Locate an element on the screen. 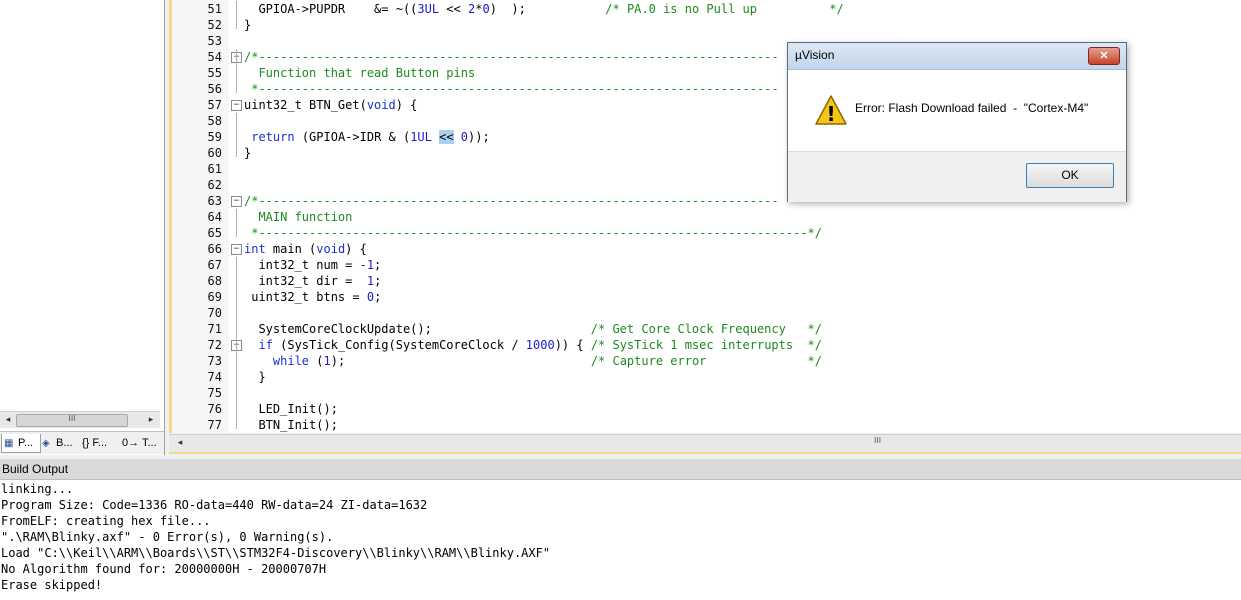 This screenshot has height=600, width=1241. scroll-right-arrow-icon: ▸ is located at coordinates (151, 420).